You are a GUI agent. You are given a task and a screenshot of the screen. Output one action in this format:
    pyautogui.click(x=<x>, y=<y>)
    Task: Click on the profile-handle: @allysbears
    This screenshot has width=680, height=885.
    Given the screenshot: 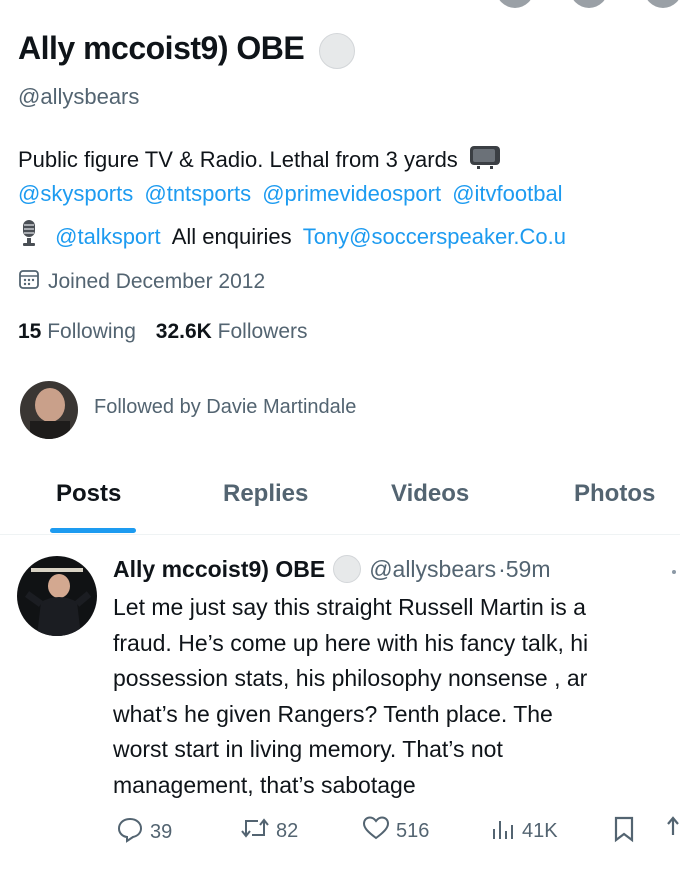 What is the action you would take?
    pyautogui.click(x=79, y=96)
    